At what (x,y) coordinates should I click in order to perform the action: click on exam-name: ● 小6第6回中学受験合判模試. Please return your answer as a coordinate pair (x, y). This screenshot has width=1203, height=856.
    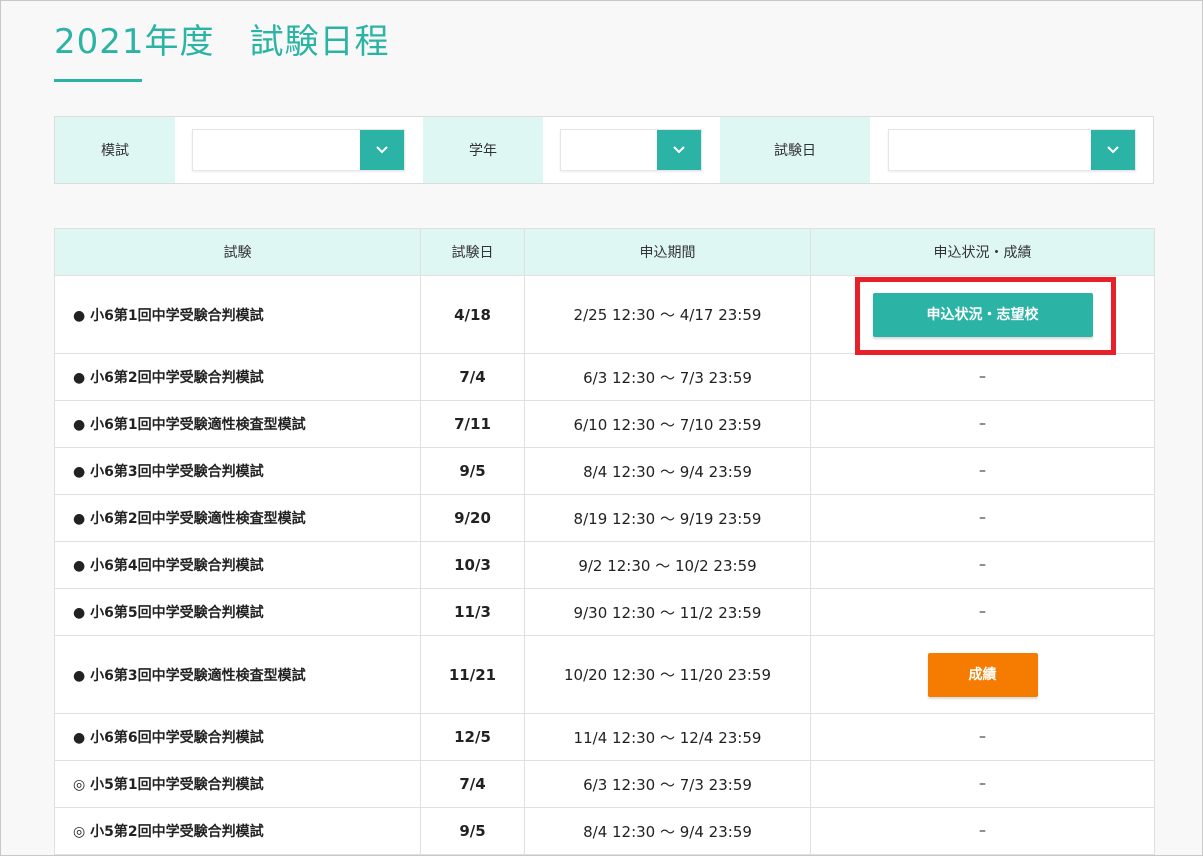
    Looking at the image, I should click on (237, 737).